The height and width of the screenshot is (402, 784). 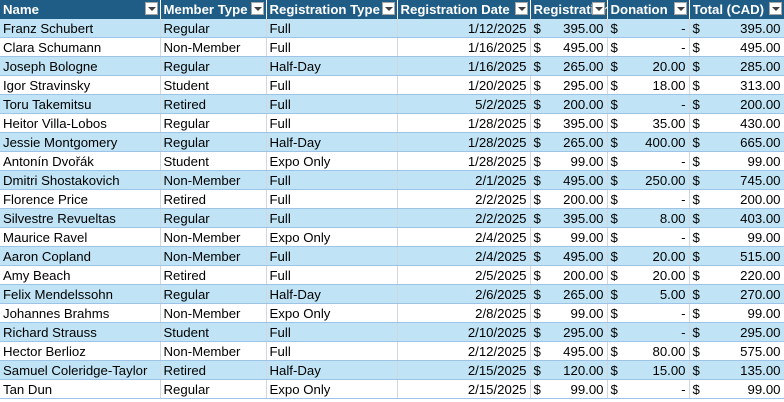 I want to click on cell-registration-date: 2/8/2025, so click(x=464, y=313).